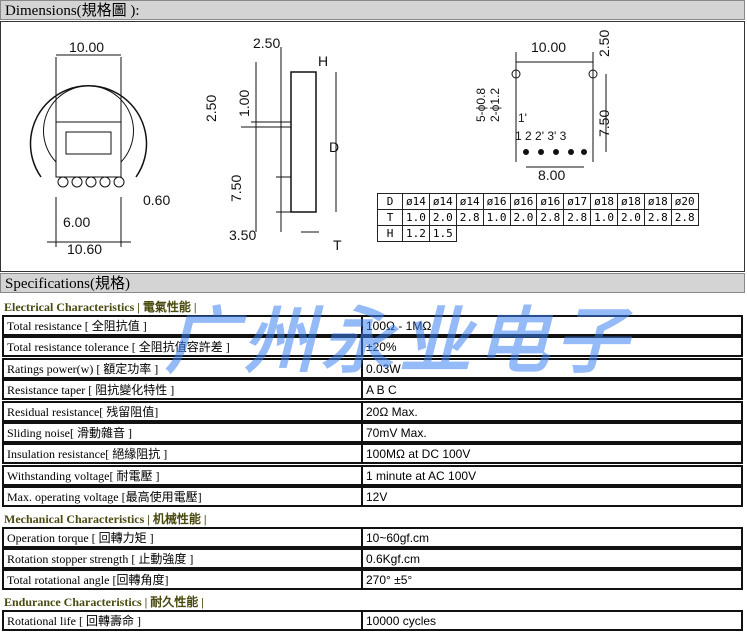 The height and width of the screenshot is (638, 747). Describe the element at coordinates (183, 475) in the screenshot. I see `spec-label: Withstanding voltage[ 耐電壓 ]` at that location.